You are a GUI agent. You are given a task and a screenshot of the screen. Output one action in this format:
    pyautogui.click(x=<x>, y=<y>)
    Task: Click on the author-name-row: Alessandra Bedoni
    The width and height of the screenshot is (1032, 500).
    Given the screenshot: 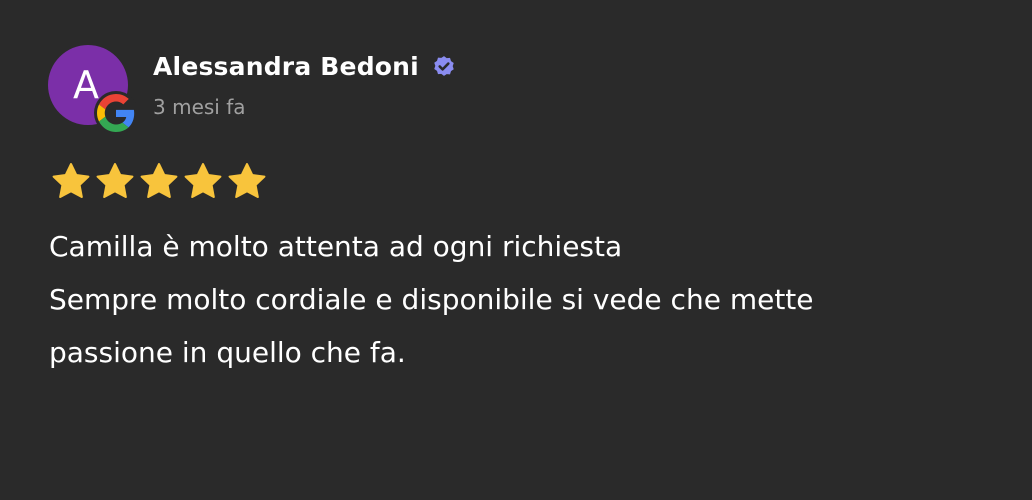 What is the action you would take?
    pyautogui.click(x=305, y=66)
    